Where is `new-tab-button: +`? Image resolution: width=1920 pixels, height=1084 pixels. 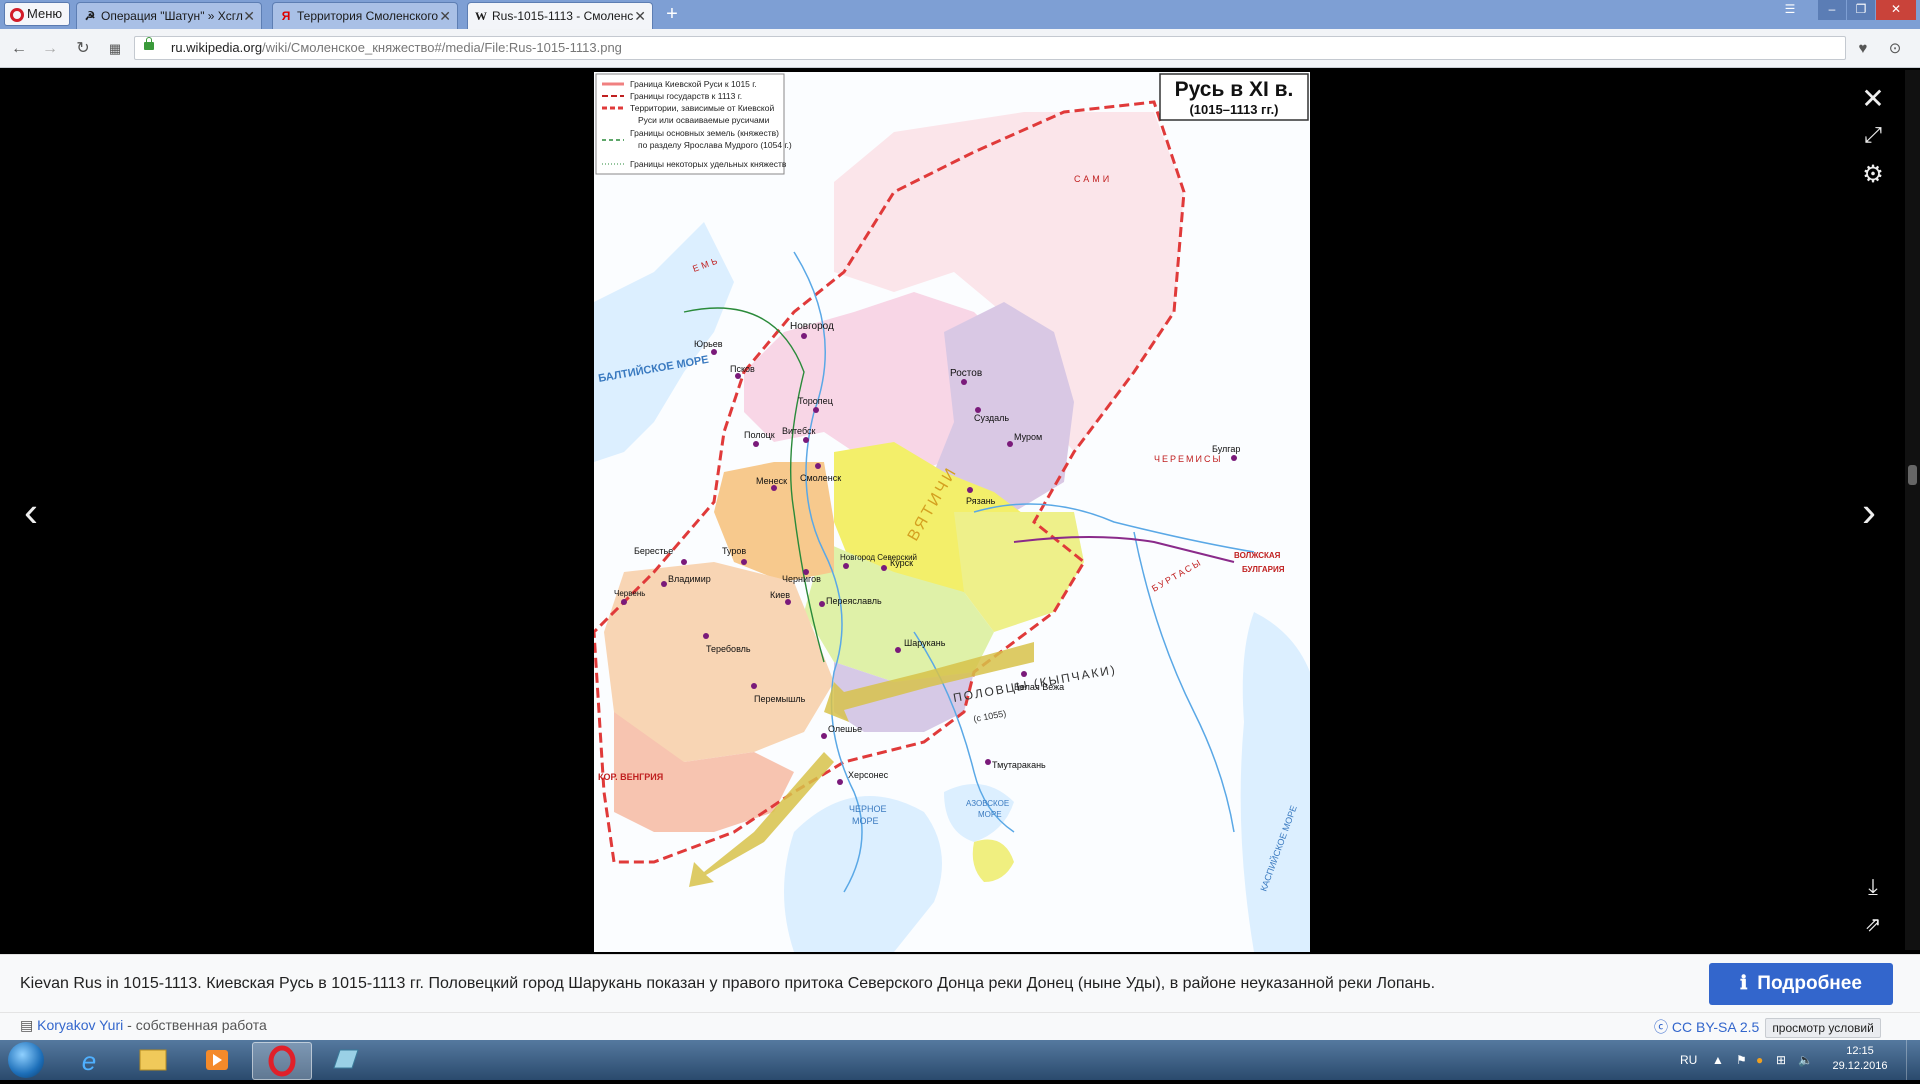 new-tab-button: + is located at coordinates (672, 14).